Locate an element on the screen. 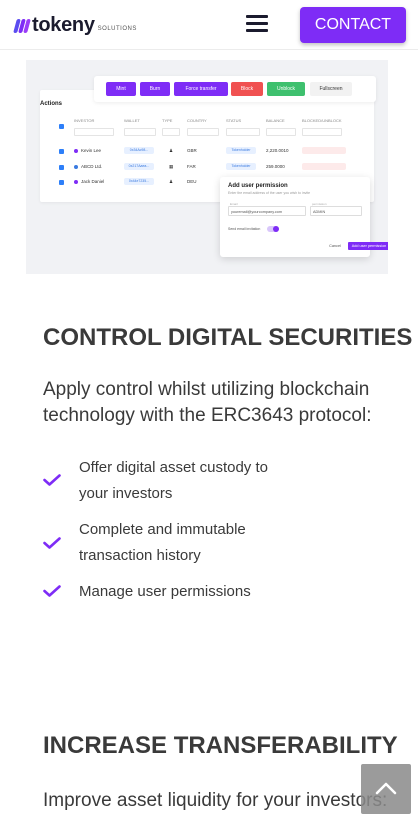  block-button: Block is located at coordinates (247, 89).